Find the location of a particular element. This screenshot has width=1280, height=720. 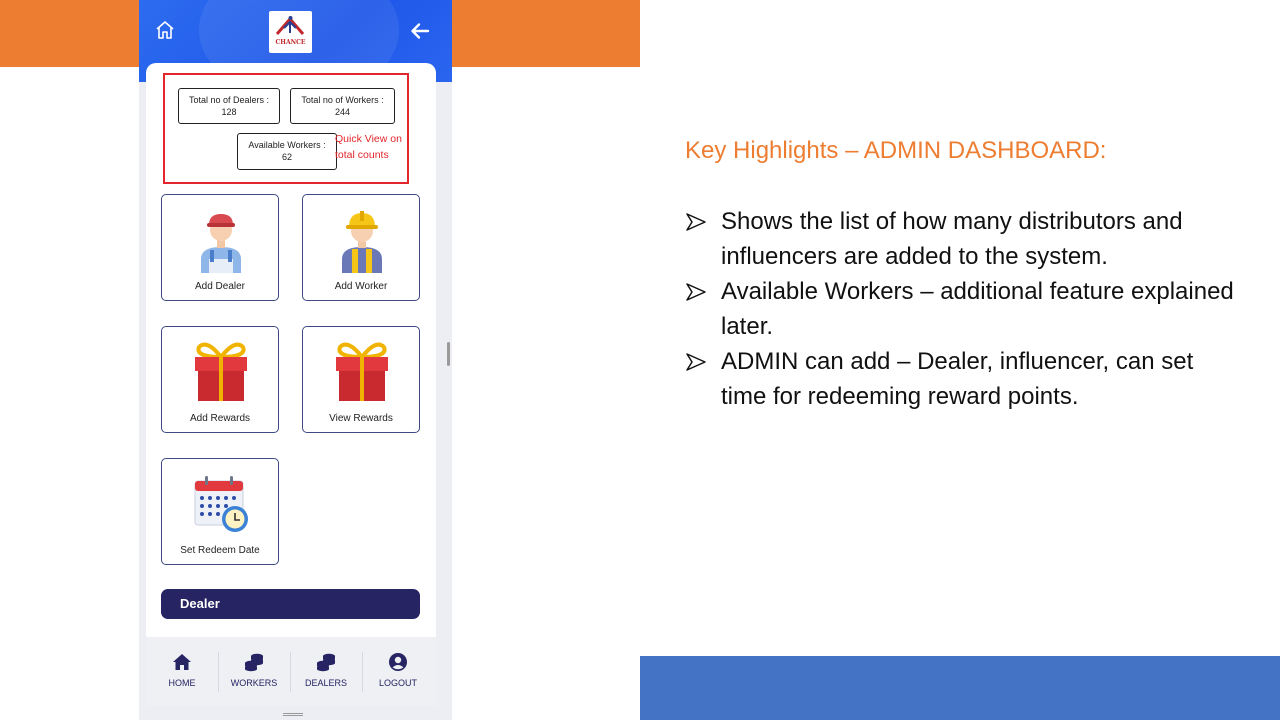

available-workers-card: Available Workers : 62 is located at coordinates (287, 151).